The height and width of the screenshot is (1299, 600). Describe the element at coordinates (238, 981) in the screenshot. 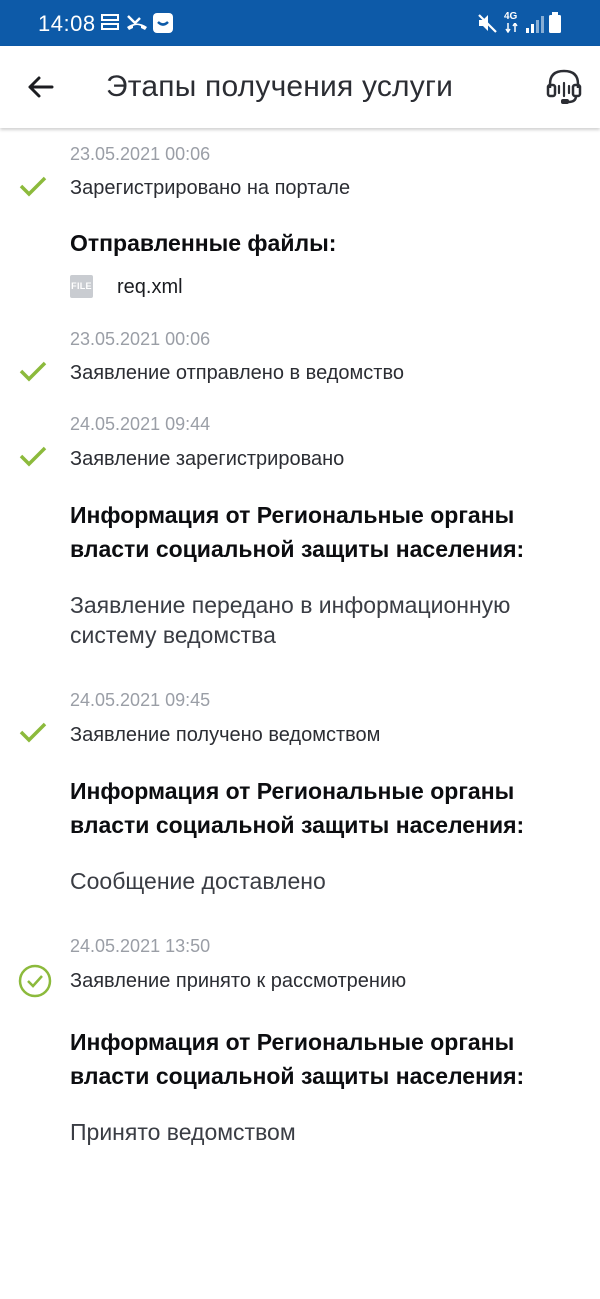

I see `stage-status: Заявление принято к рассмотрению` at that location.